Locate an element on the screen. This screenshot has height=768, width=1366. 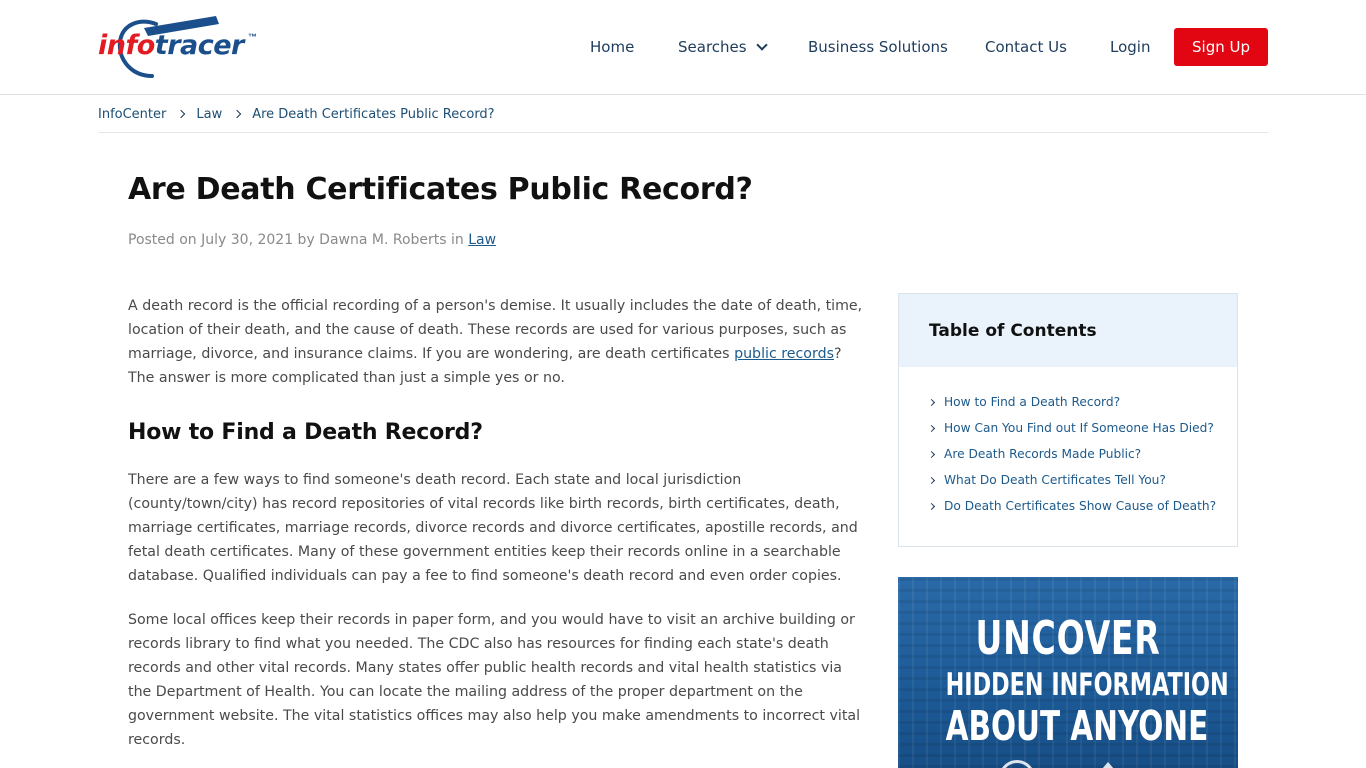
chevron-down-icon is located at coordinates (761, 45).